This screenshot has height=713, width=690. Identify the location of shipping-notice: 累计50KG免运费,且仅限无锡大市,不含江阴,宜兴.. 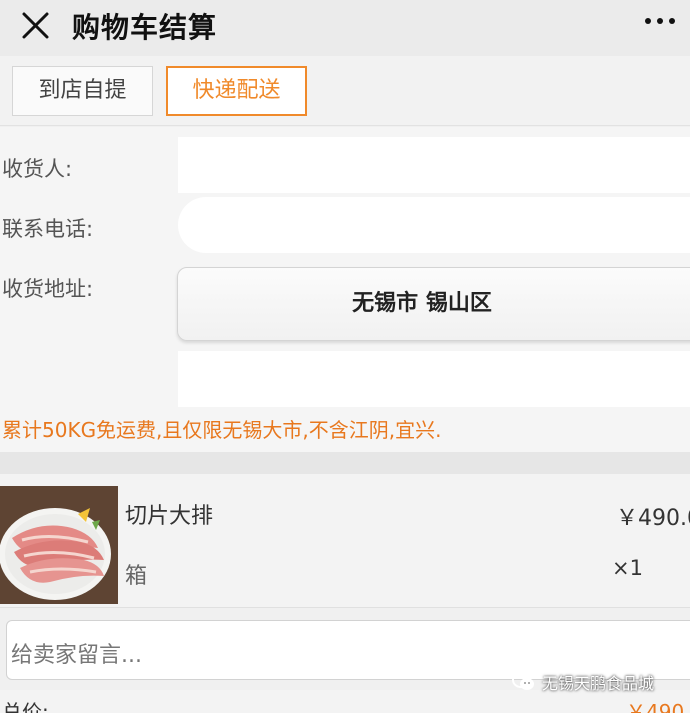
(345, 430).